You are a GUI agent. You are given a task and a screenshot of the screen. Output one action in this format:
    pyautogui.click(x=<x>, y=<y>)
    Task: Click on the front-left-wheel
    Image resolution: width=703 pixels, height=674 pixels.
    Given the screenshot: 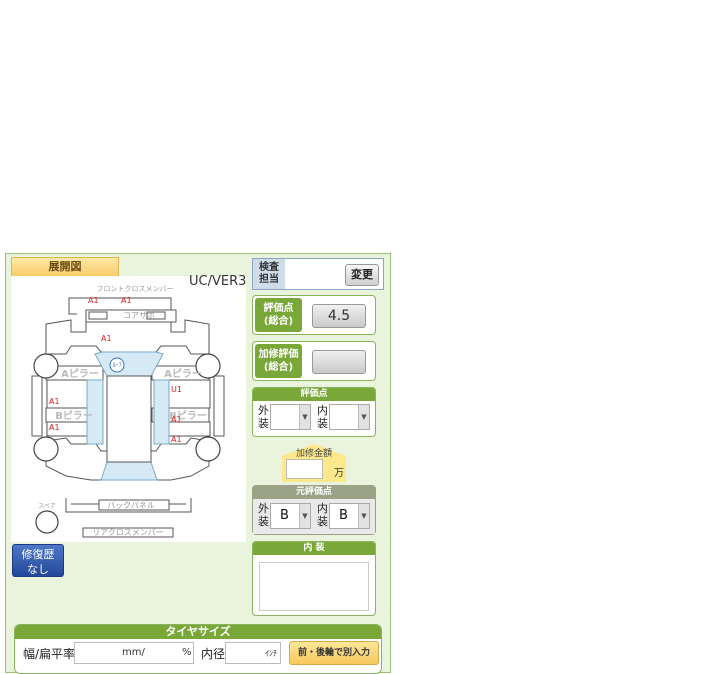 What is the action you would take?
    pyautogui.click(x=46, y=366)
    